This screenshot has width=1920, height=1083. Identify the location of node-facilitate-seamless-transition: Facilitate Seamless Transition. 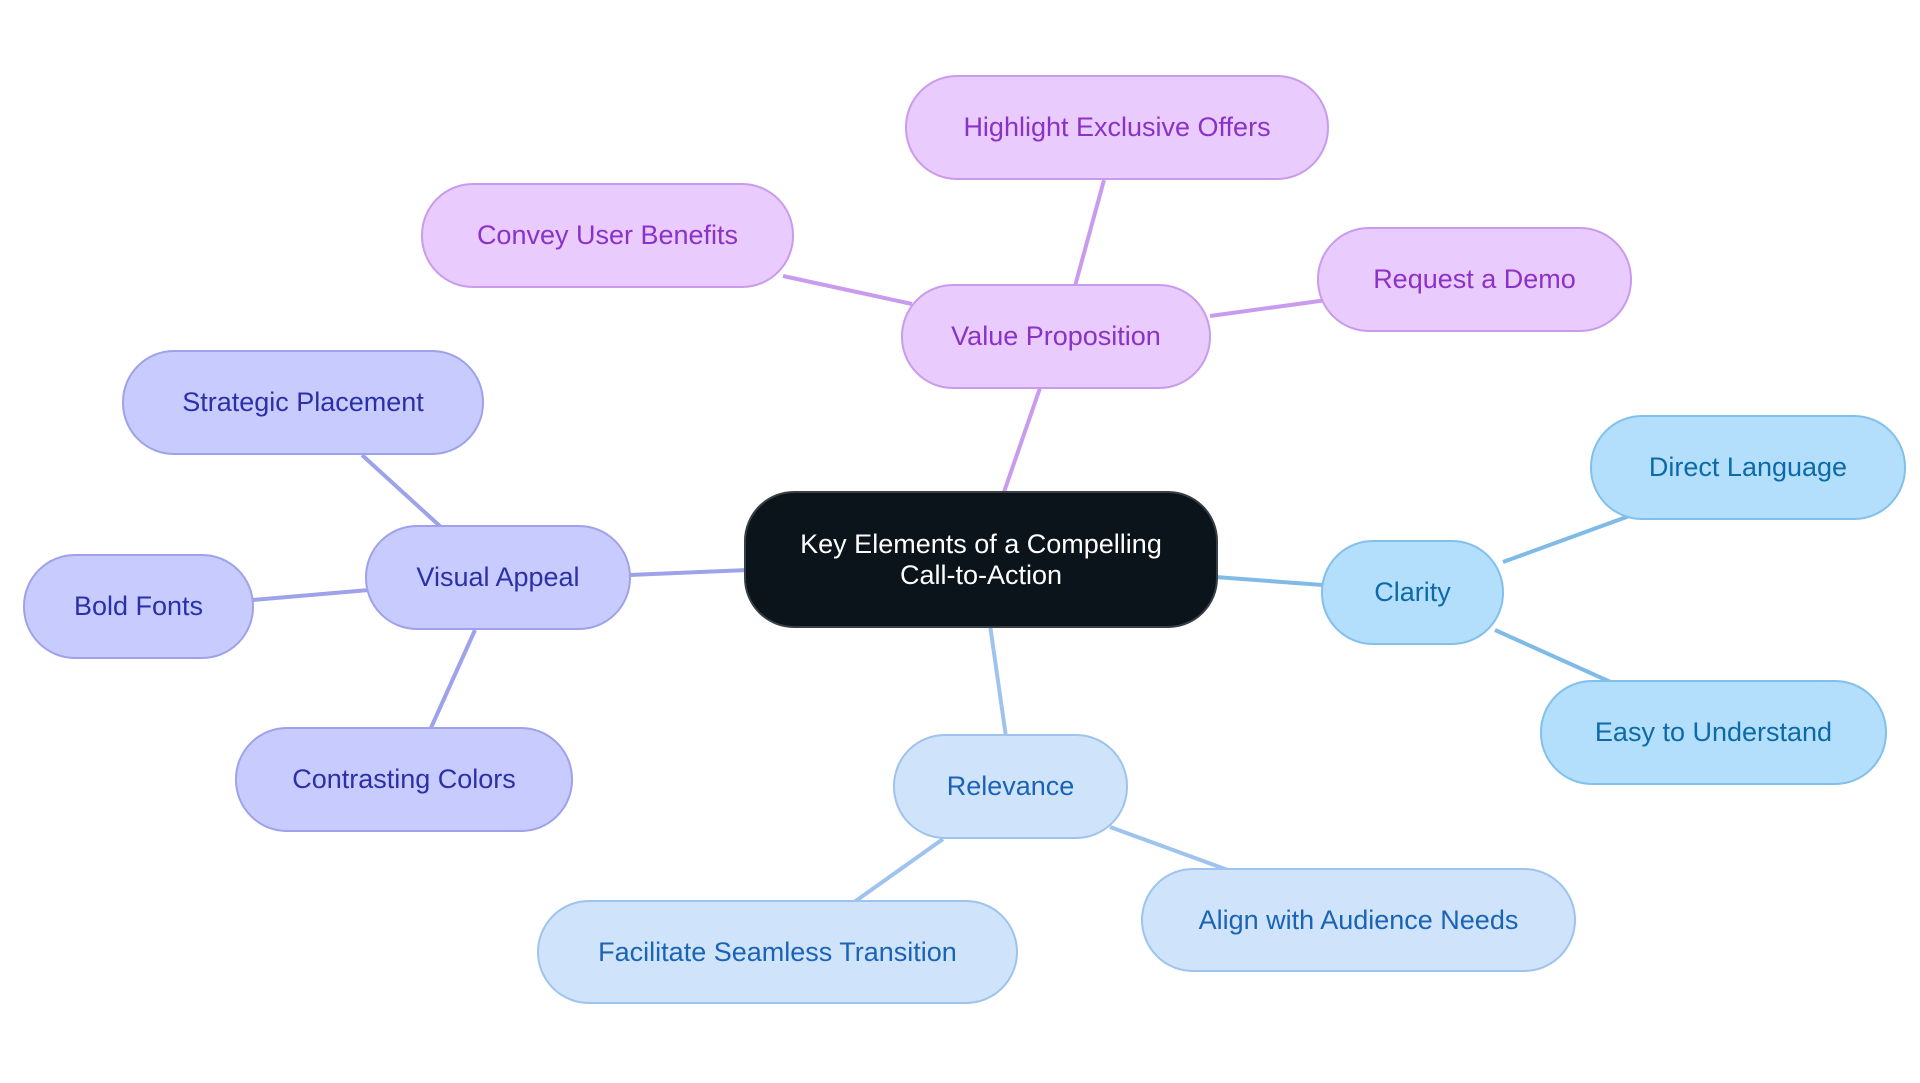
(777, 952).